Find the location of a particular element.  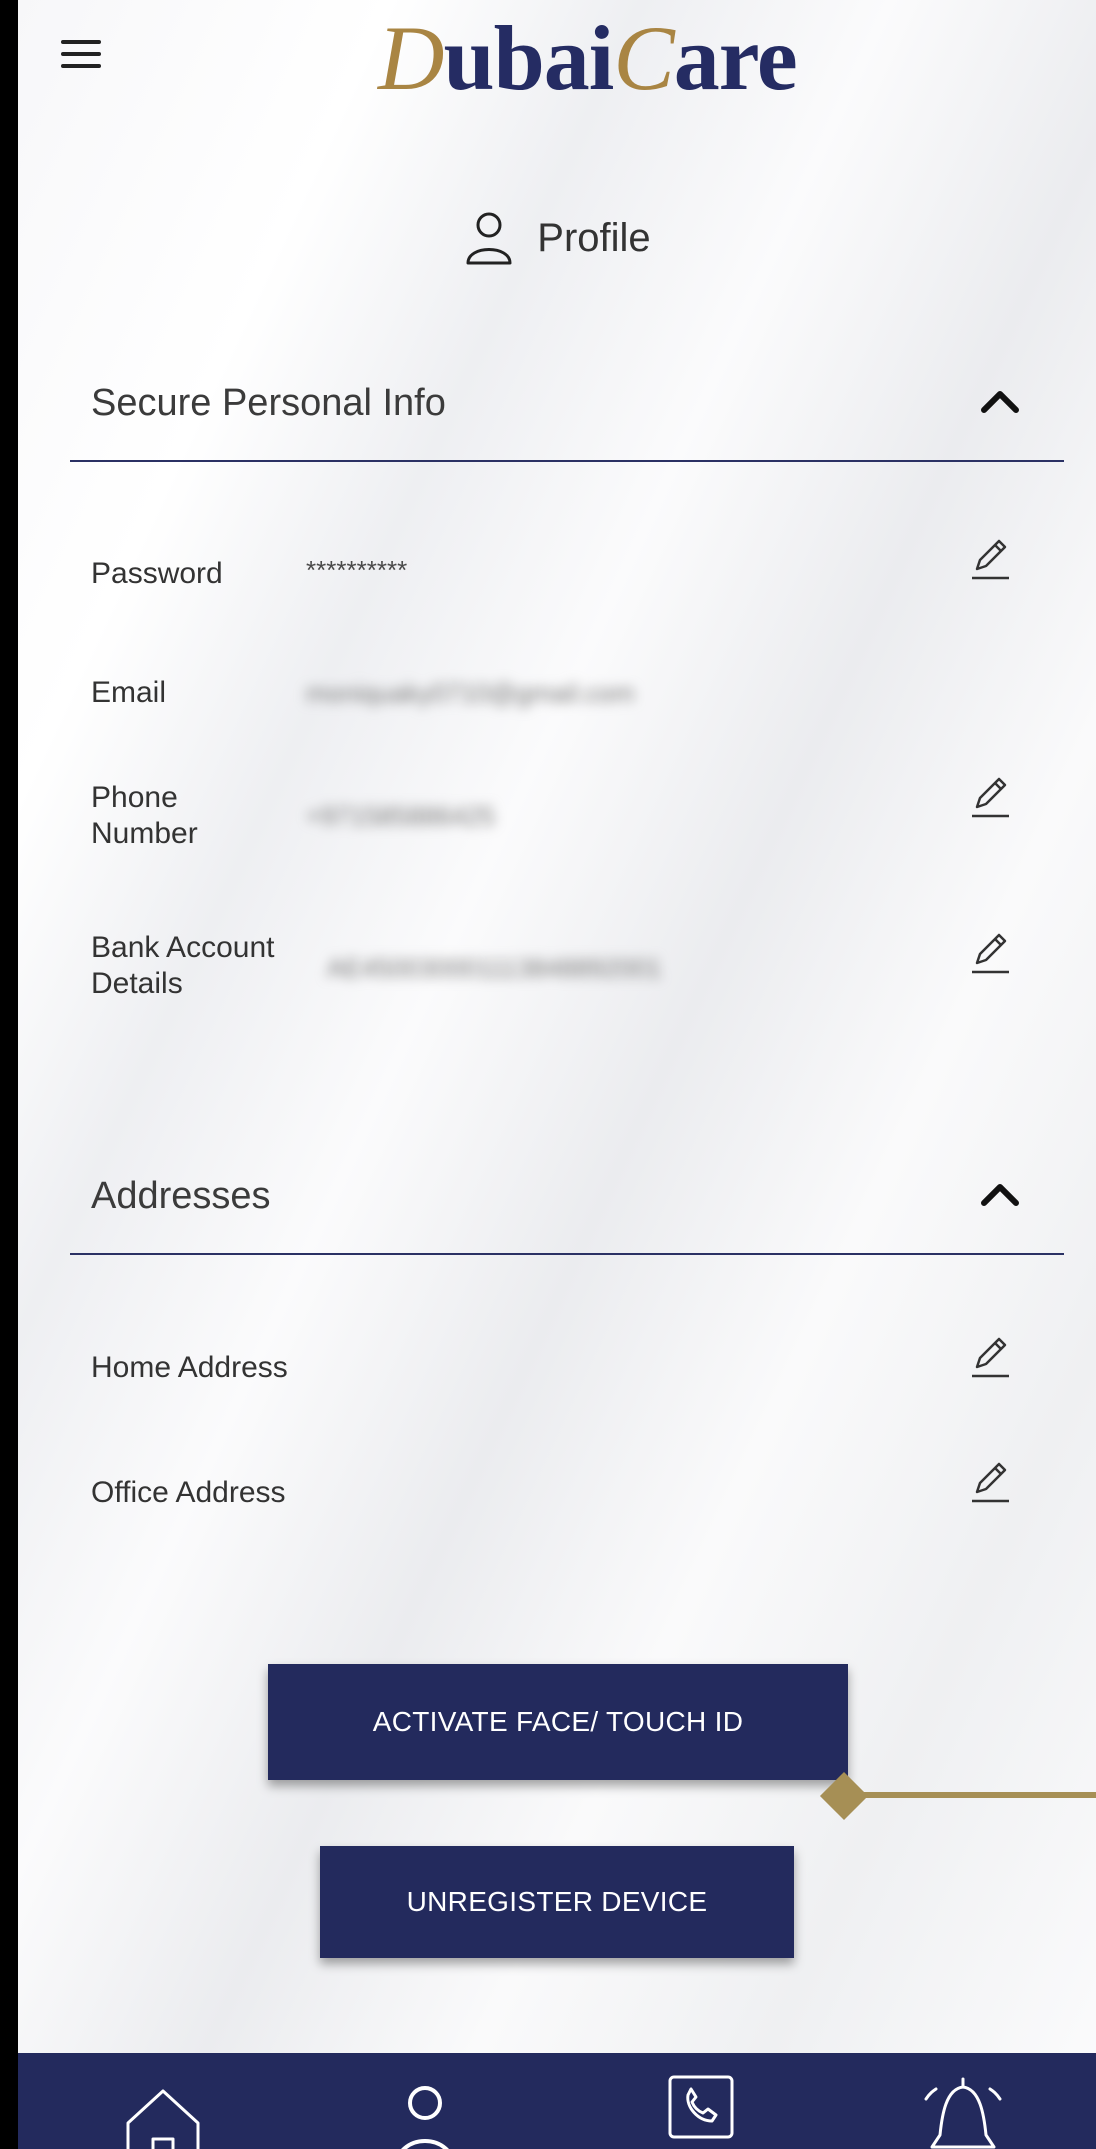

secure-info-header: Secure Personal Info is located at coordinates (567, 401).